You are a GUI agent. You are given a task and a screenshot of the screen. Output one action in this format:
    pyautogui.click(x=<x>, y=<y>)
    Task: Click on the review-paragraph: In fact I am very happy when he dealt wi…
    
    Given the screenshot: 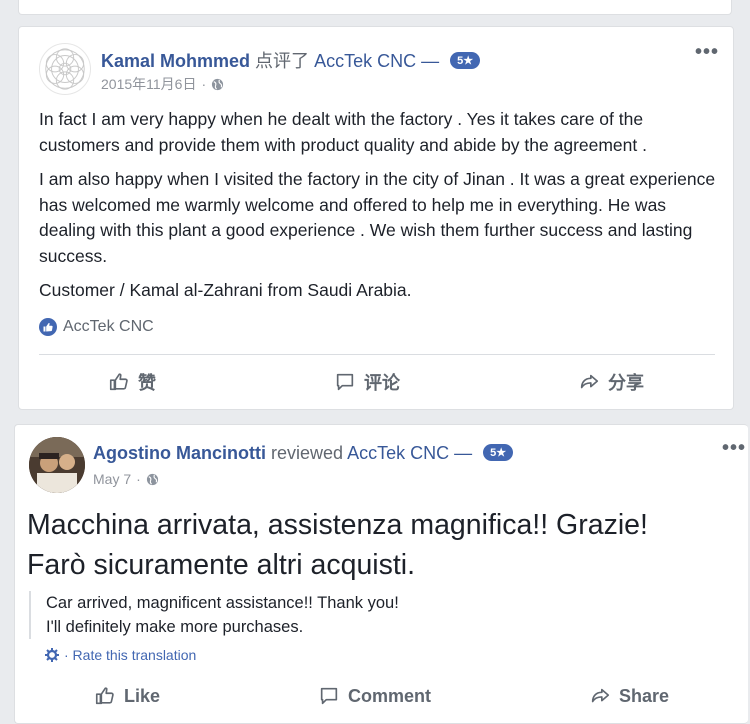 What is the action you would take?
    pyautogui.click(x=343, y=132)
    